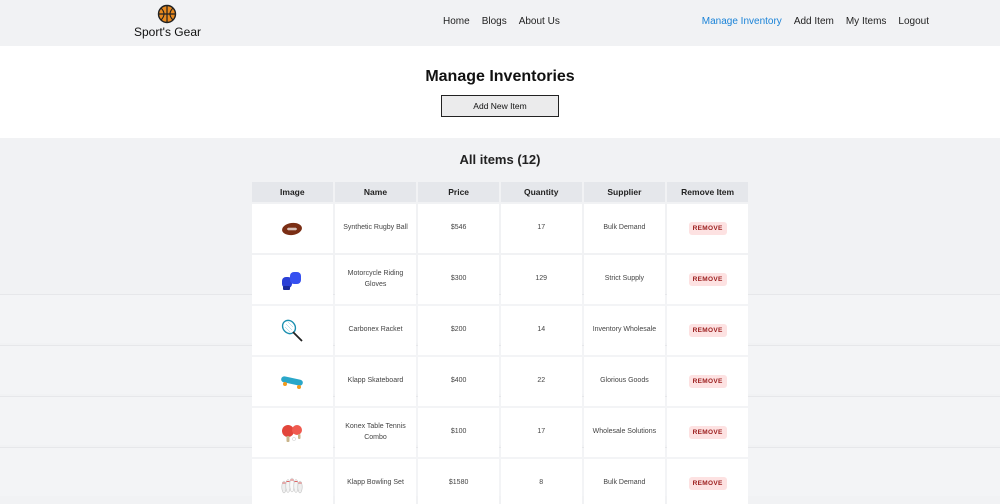  I want to click on item-quantity: 22, so click(541, 381).